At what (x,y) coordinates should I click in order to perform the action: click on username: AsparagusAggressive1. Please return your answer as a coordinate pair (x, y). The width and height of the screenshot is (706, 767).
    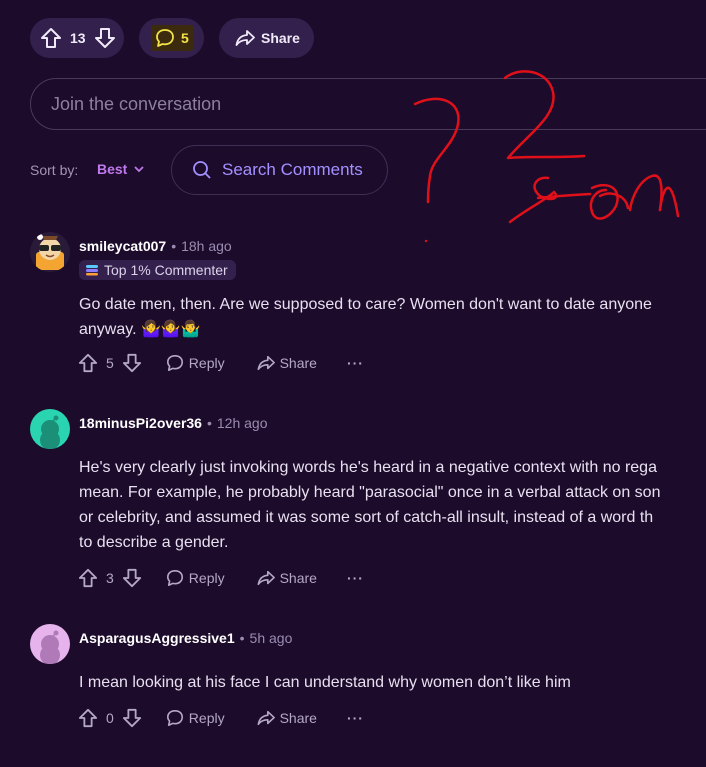
    Looking at the image, I should click on (157, 638).